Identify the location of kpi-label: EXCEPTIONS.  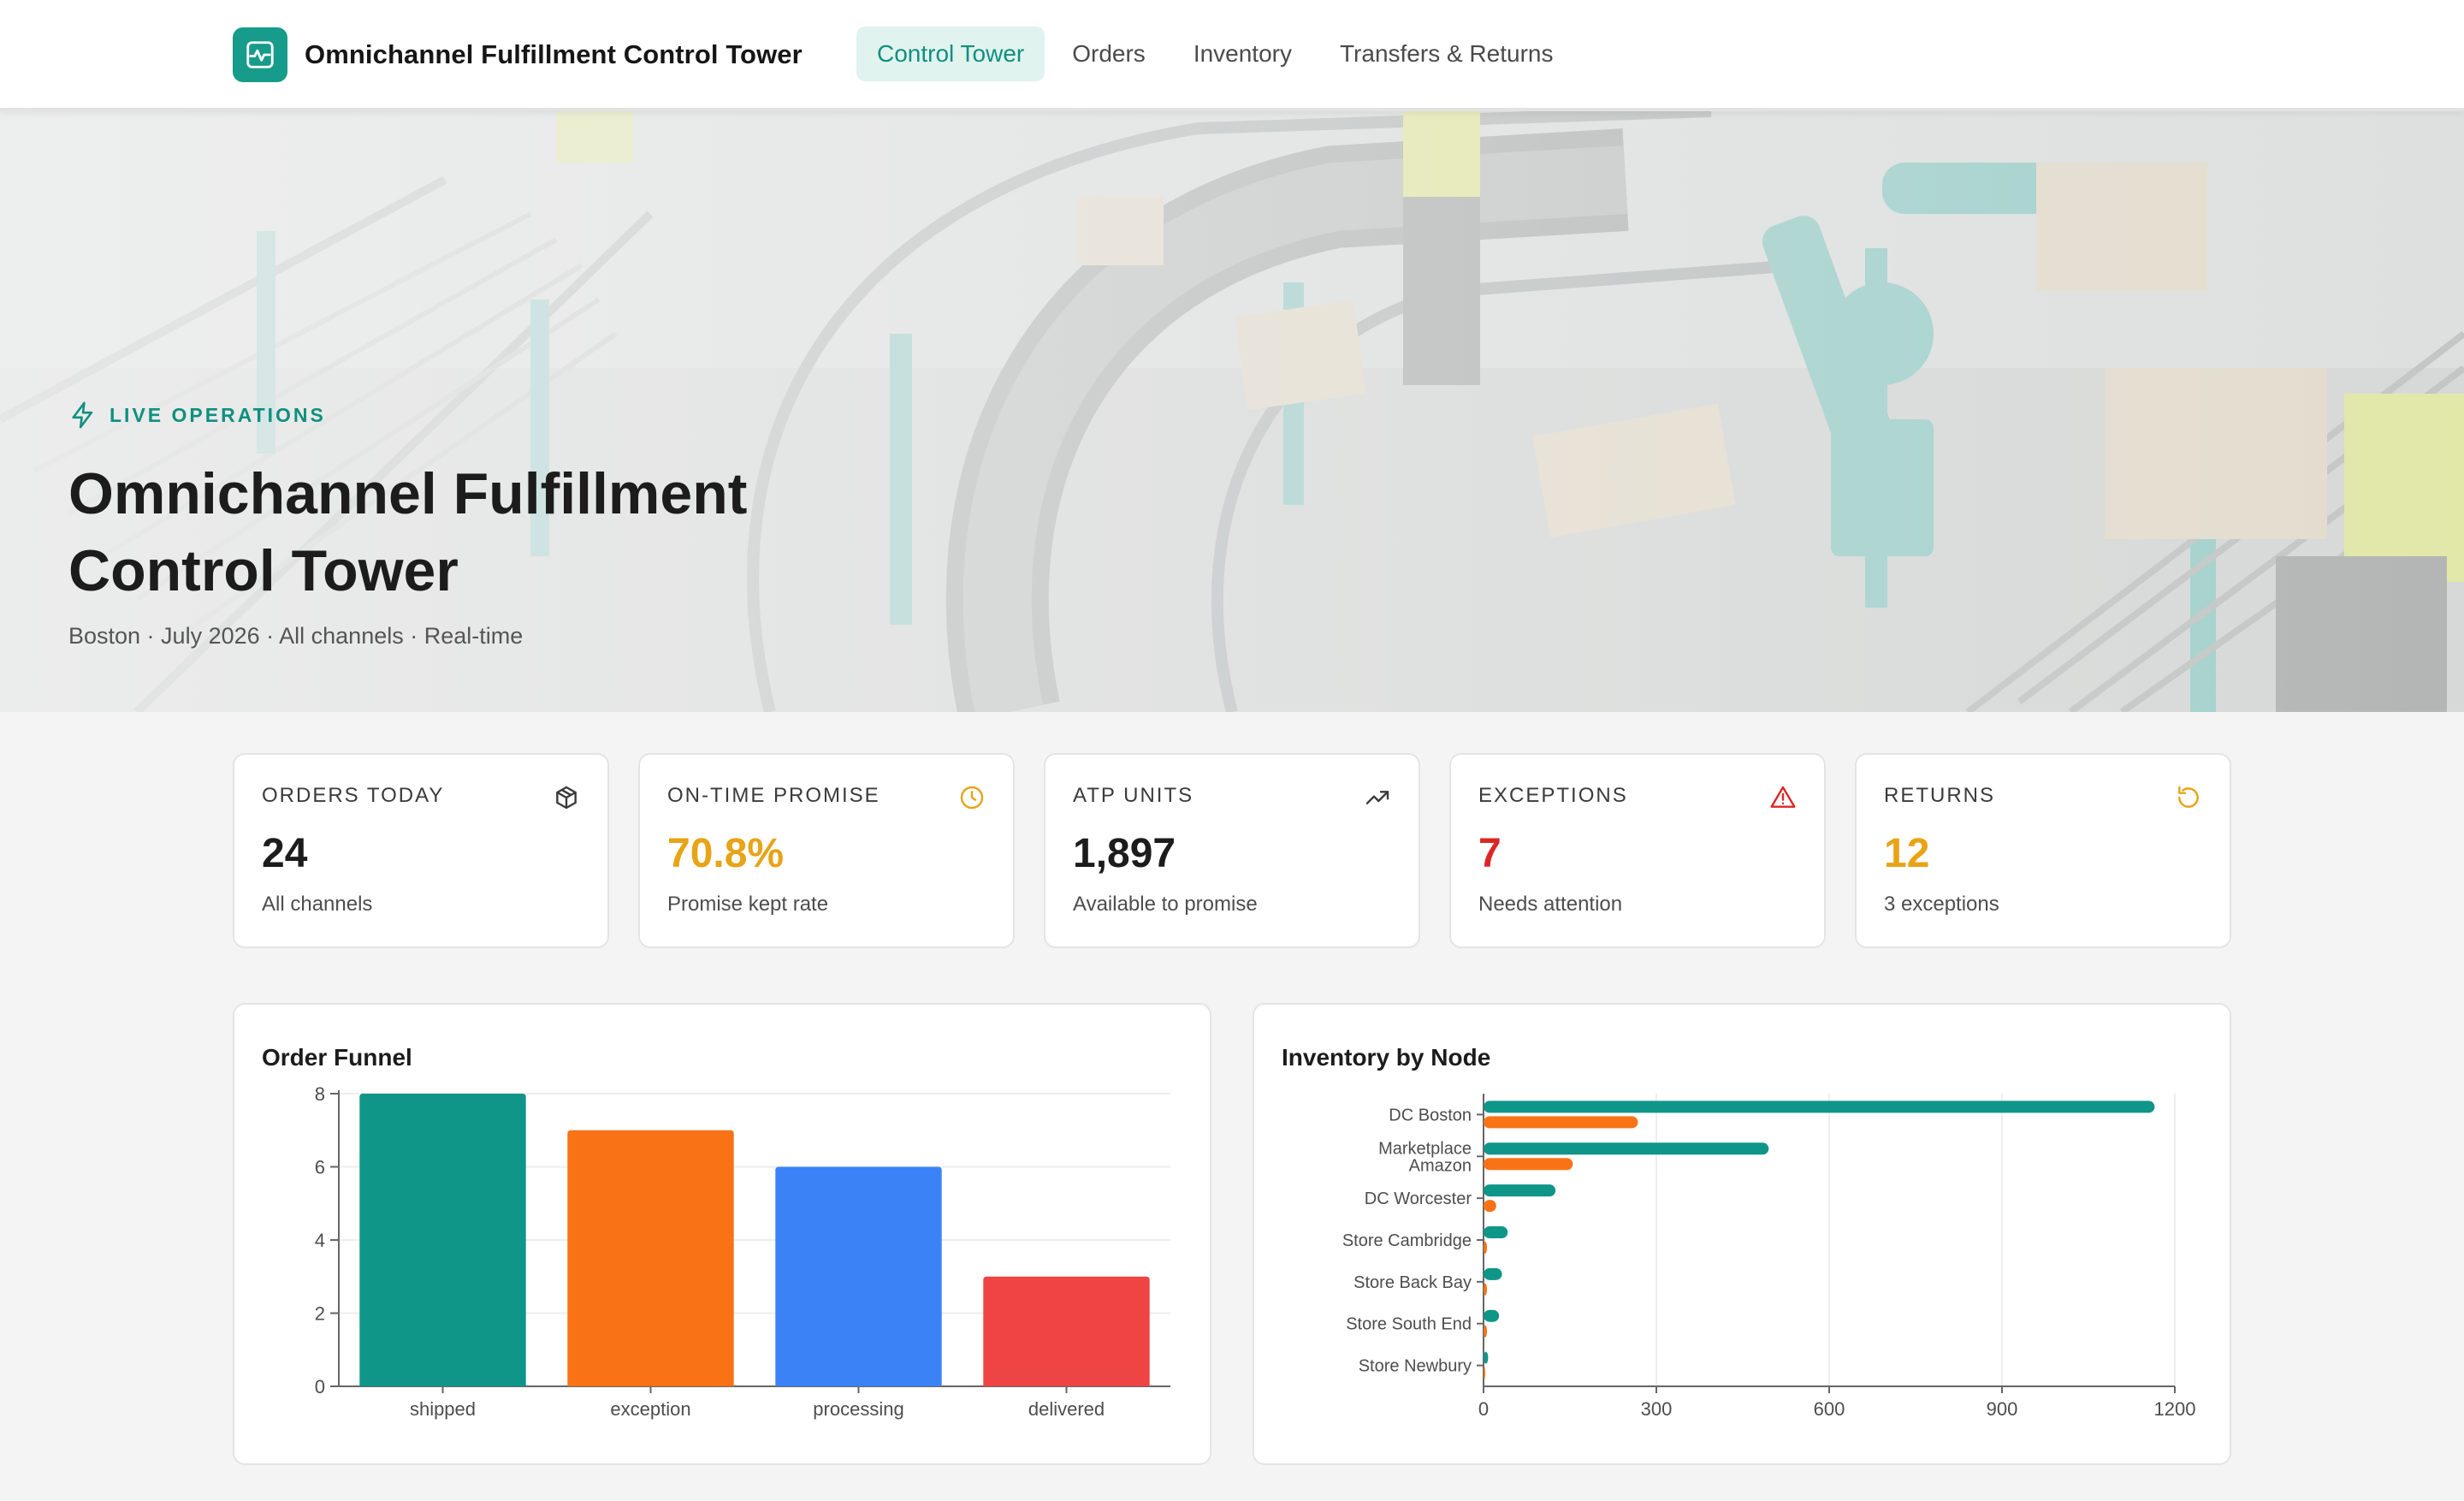
(1553, 795).